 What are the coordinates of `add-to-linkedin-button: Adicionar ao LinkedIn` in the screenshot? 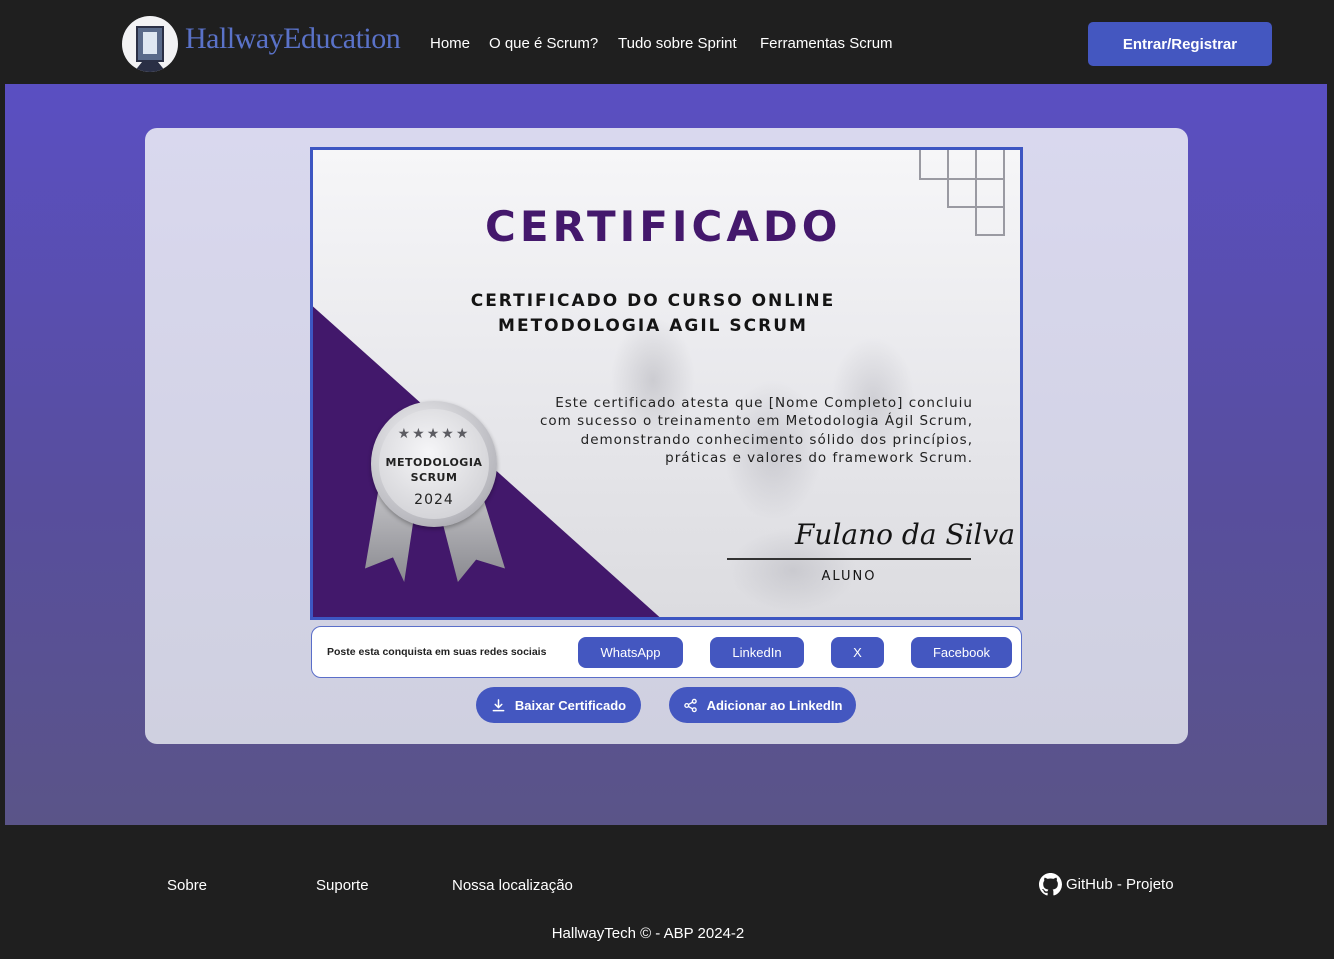 It's located at (762, 705).